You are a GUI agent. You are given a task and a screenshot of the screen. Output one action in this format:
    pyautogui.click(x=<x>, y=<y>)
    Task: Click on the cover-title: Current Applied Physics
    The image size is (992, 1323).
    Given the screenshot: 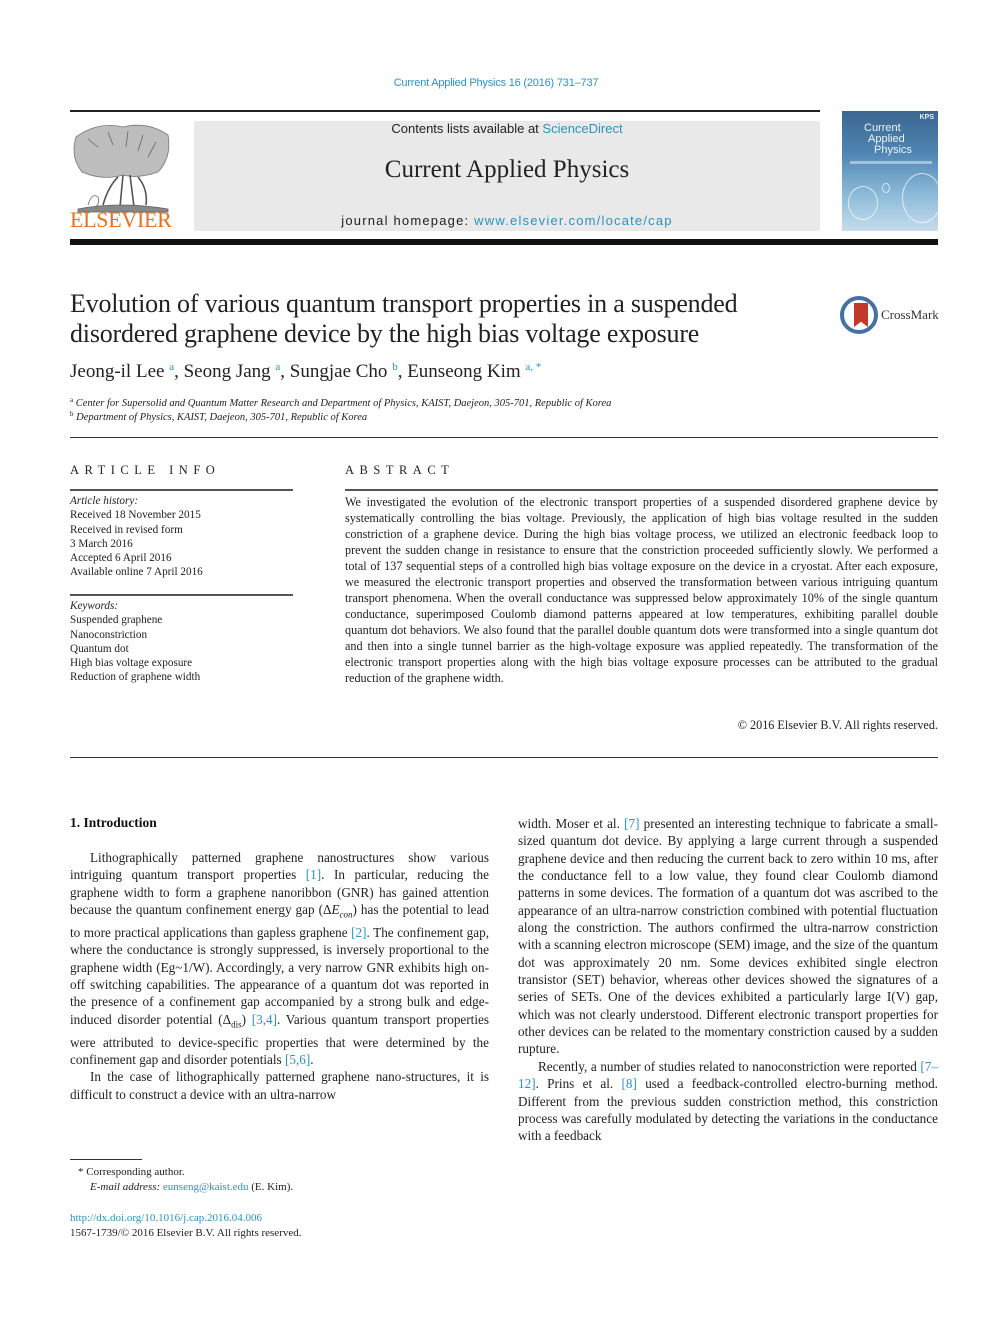 What is the action you would take?
    pyautogui.click(x=888, y=139)
    